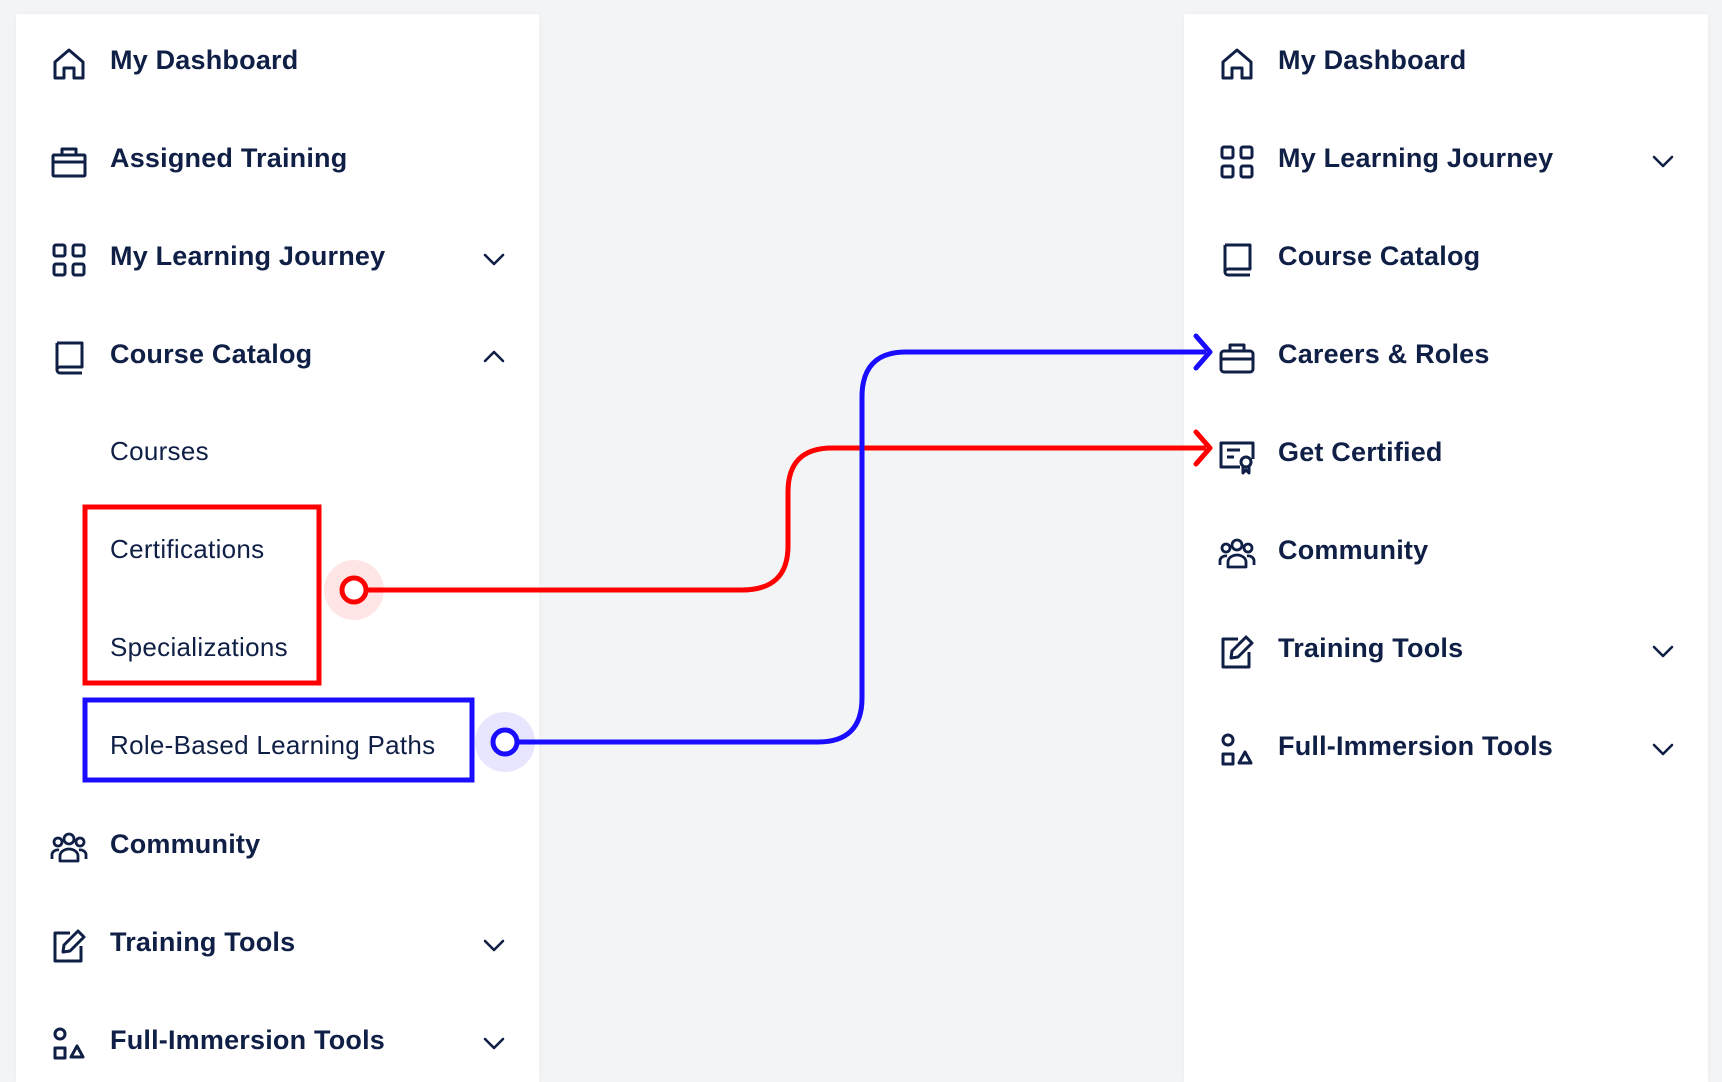  What do you see at coordinates (199, 647) in the screenshot?
I see `subnav-specializations: Specializations` at bounding box center [199, 647].